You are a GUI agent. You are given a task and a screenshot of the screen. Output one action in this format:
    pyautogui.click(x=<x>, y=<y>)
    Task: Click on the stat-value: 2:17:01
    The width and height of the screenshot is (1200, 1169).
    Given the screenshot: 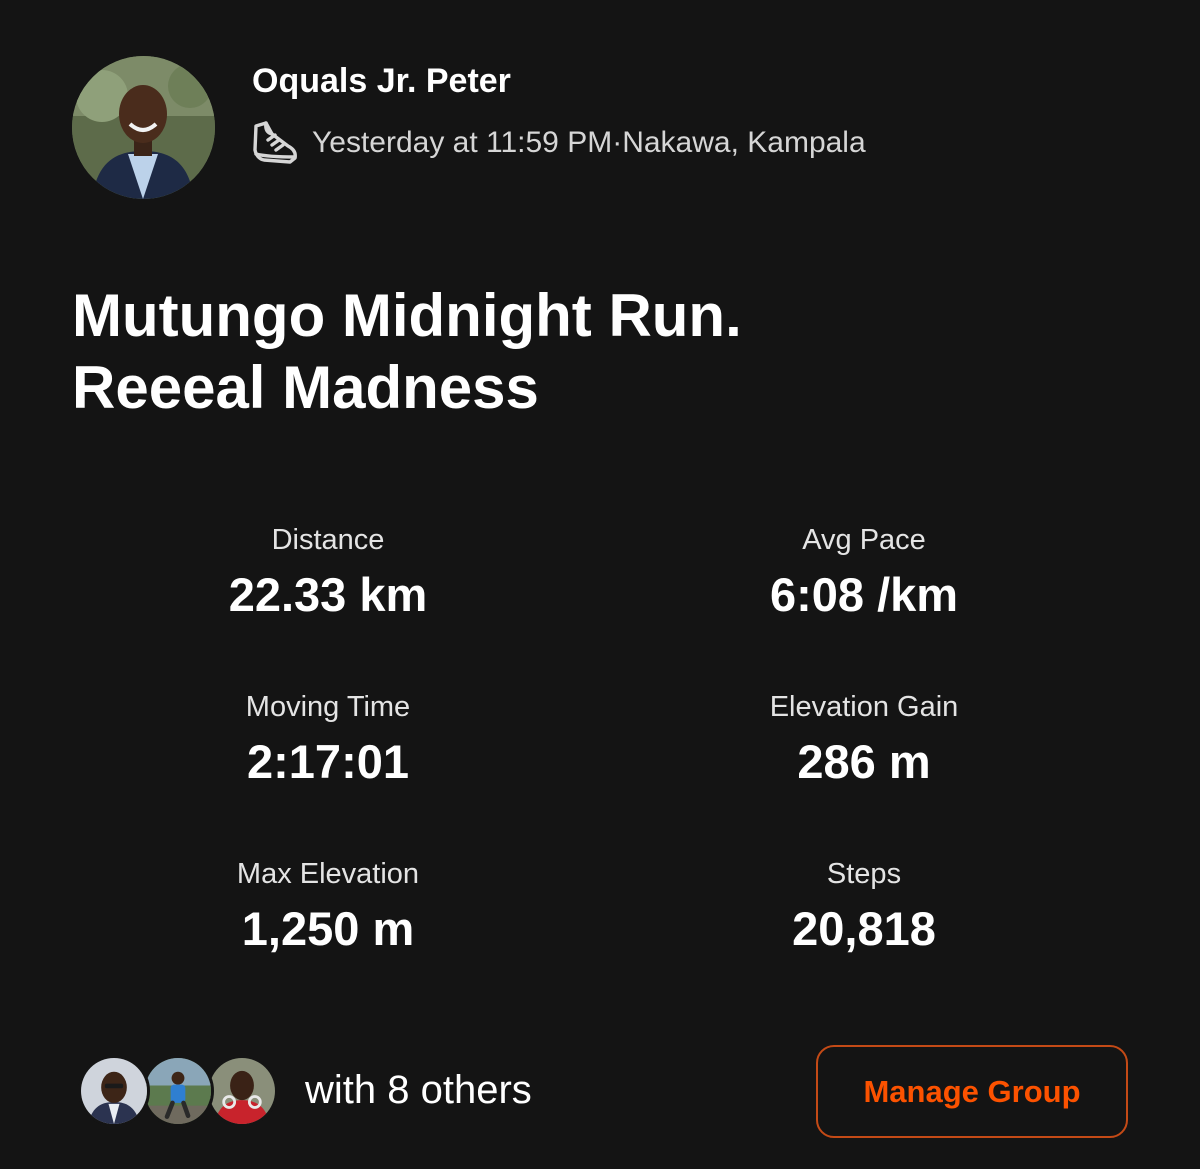 What is the action you would take?
    pyautogui.click(x=328, y=761)
    